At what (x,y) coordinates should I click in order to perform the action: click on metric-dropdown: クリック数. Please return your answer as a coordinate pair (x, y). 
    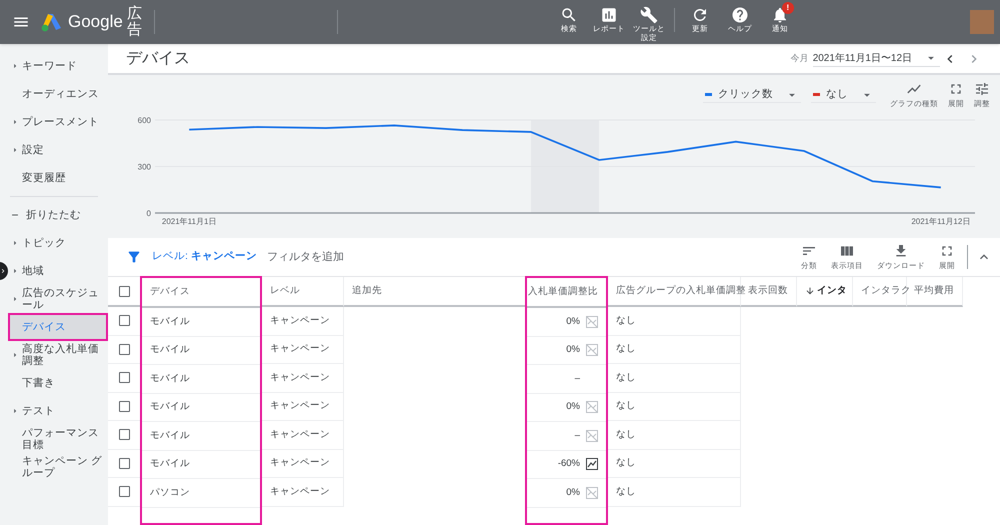
    Looking at the image, I should click on (752, 95).